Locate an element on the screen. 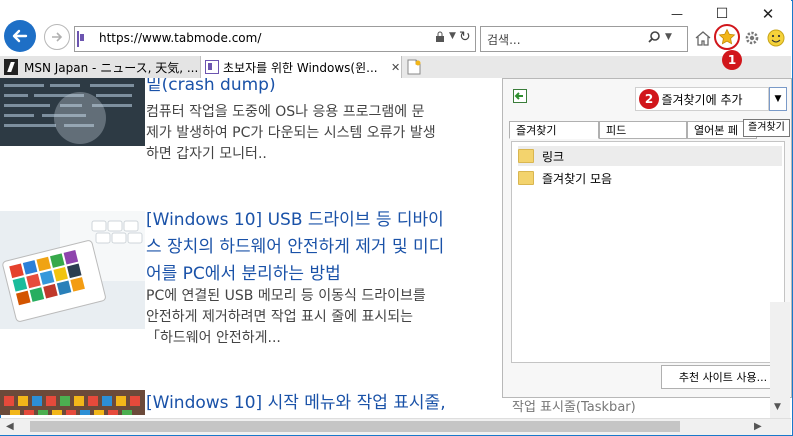 Image resolution: width=793 pixels, height=436 pixels. title-line: 스 장치의 하드웨어 안전하게 제거 및 미디 is located at coordinates (295, 247).